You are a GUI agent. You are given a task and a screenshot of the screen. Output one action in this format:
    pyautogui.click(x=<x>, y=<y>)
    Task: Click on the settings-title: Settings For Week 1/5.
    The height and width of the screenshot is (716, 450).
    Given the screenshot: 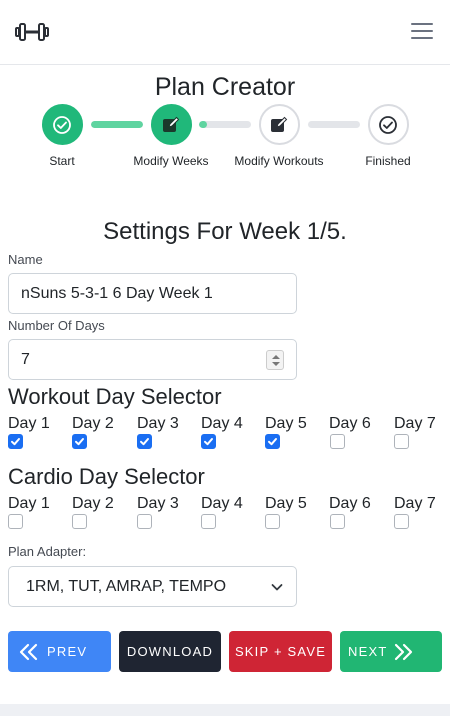 What is the action you would take?
    pyautogui.click(x=225, y=231)
    